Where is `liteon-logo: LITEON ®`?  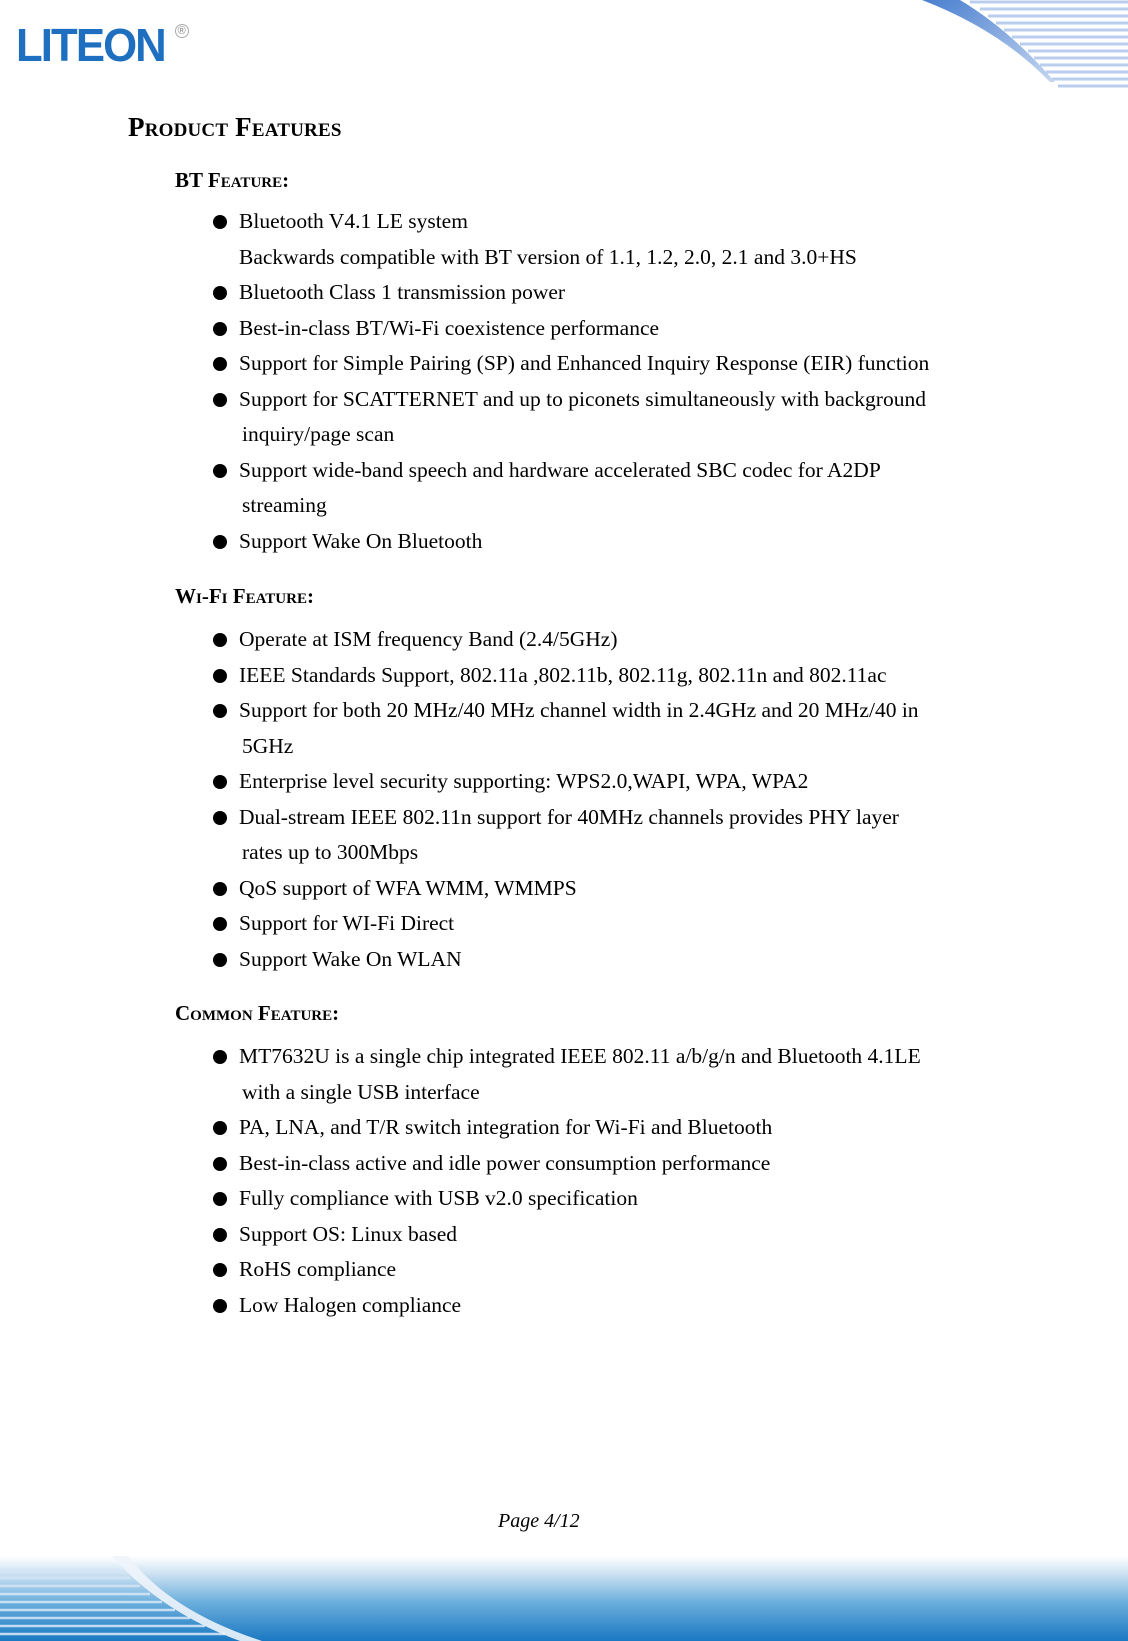
liteon-logo: LITEON ® is located at coordinates (102, 45).